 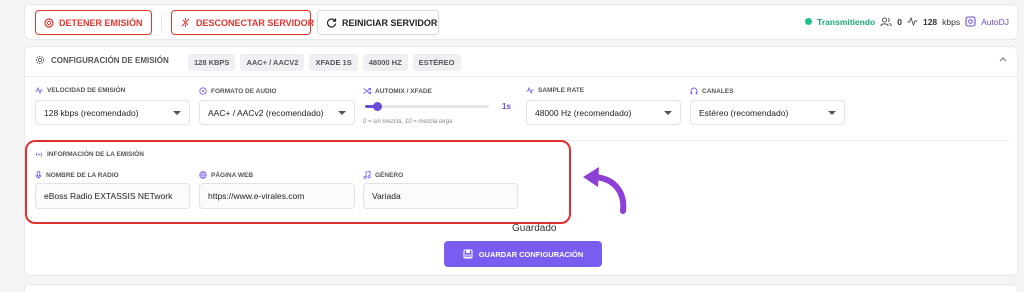 I want to click on samplerate-select-value: 48000 Hz (recomendado), so click(x=583, y=112).